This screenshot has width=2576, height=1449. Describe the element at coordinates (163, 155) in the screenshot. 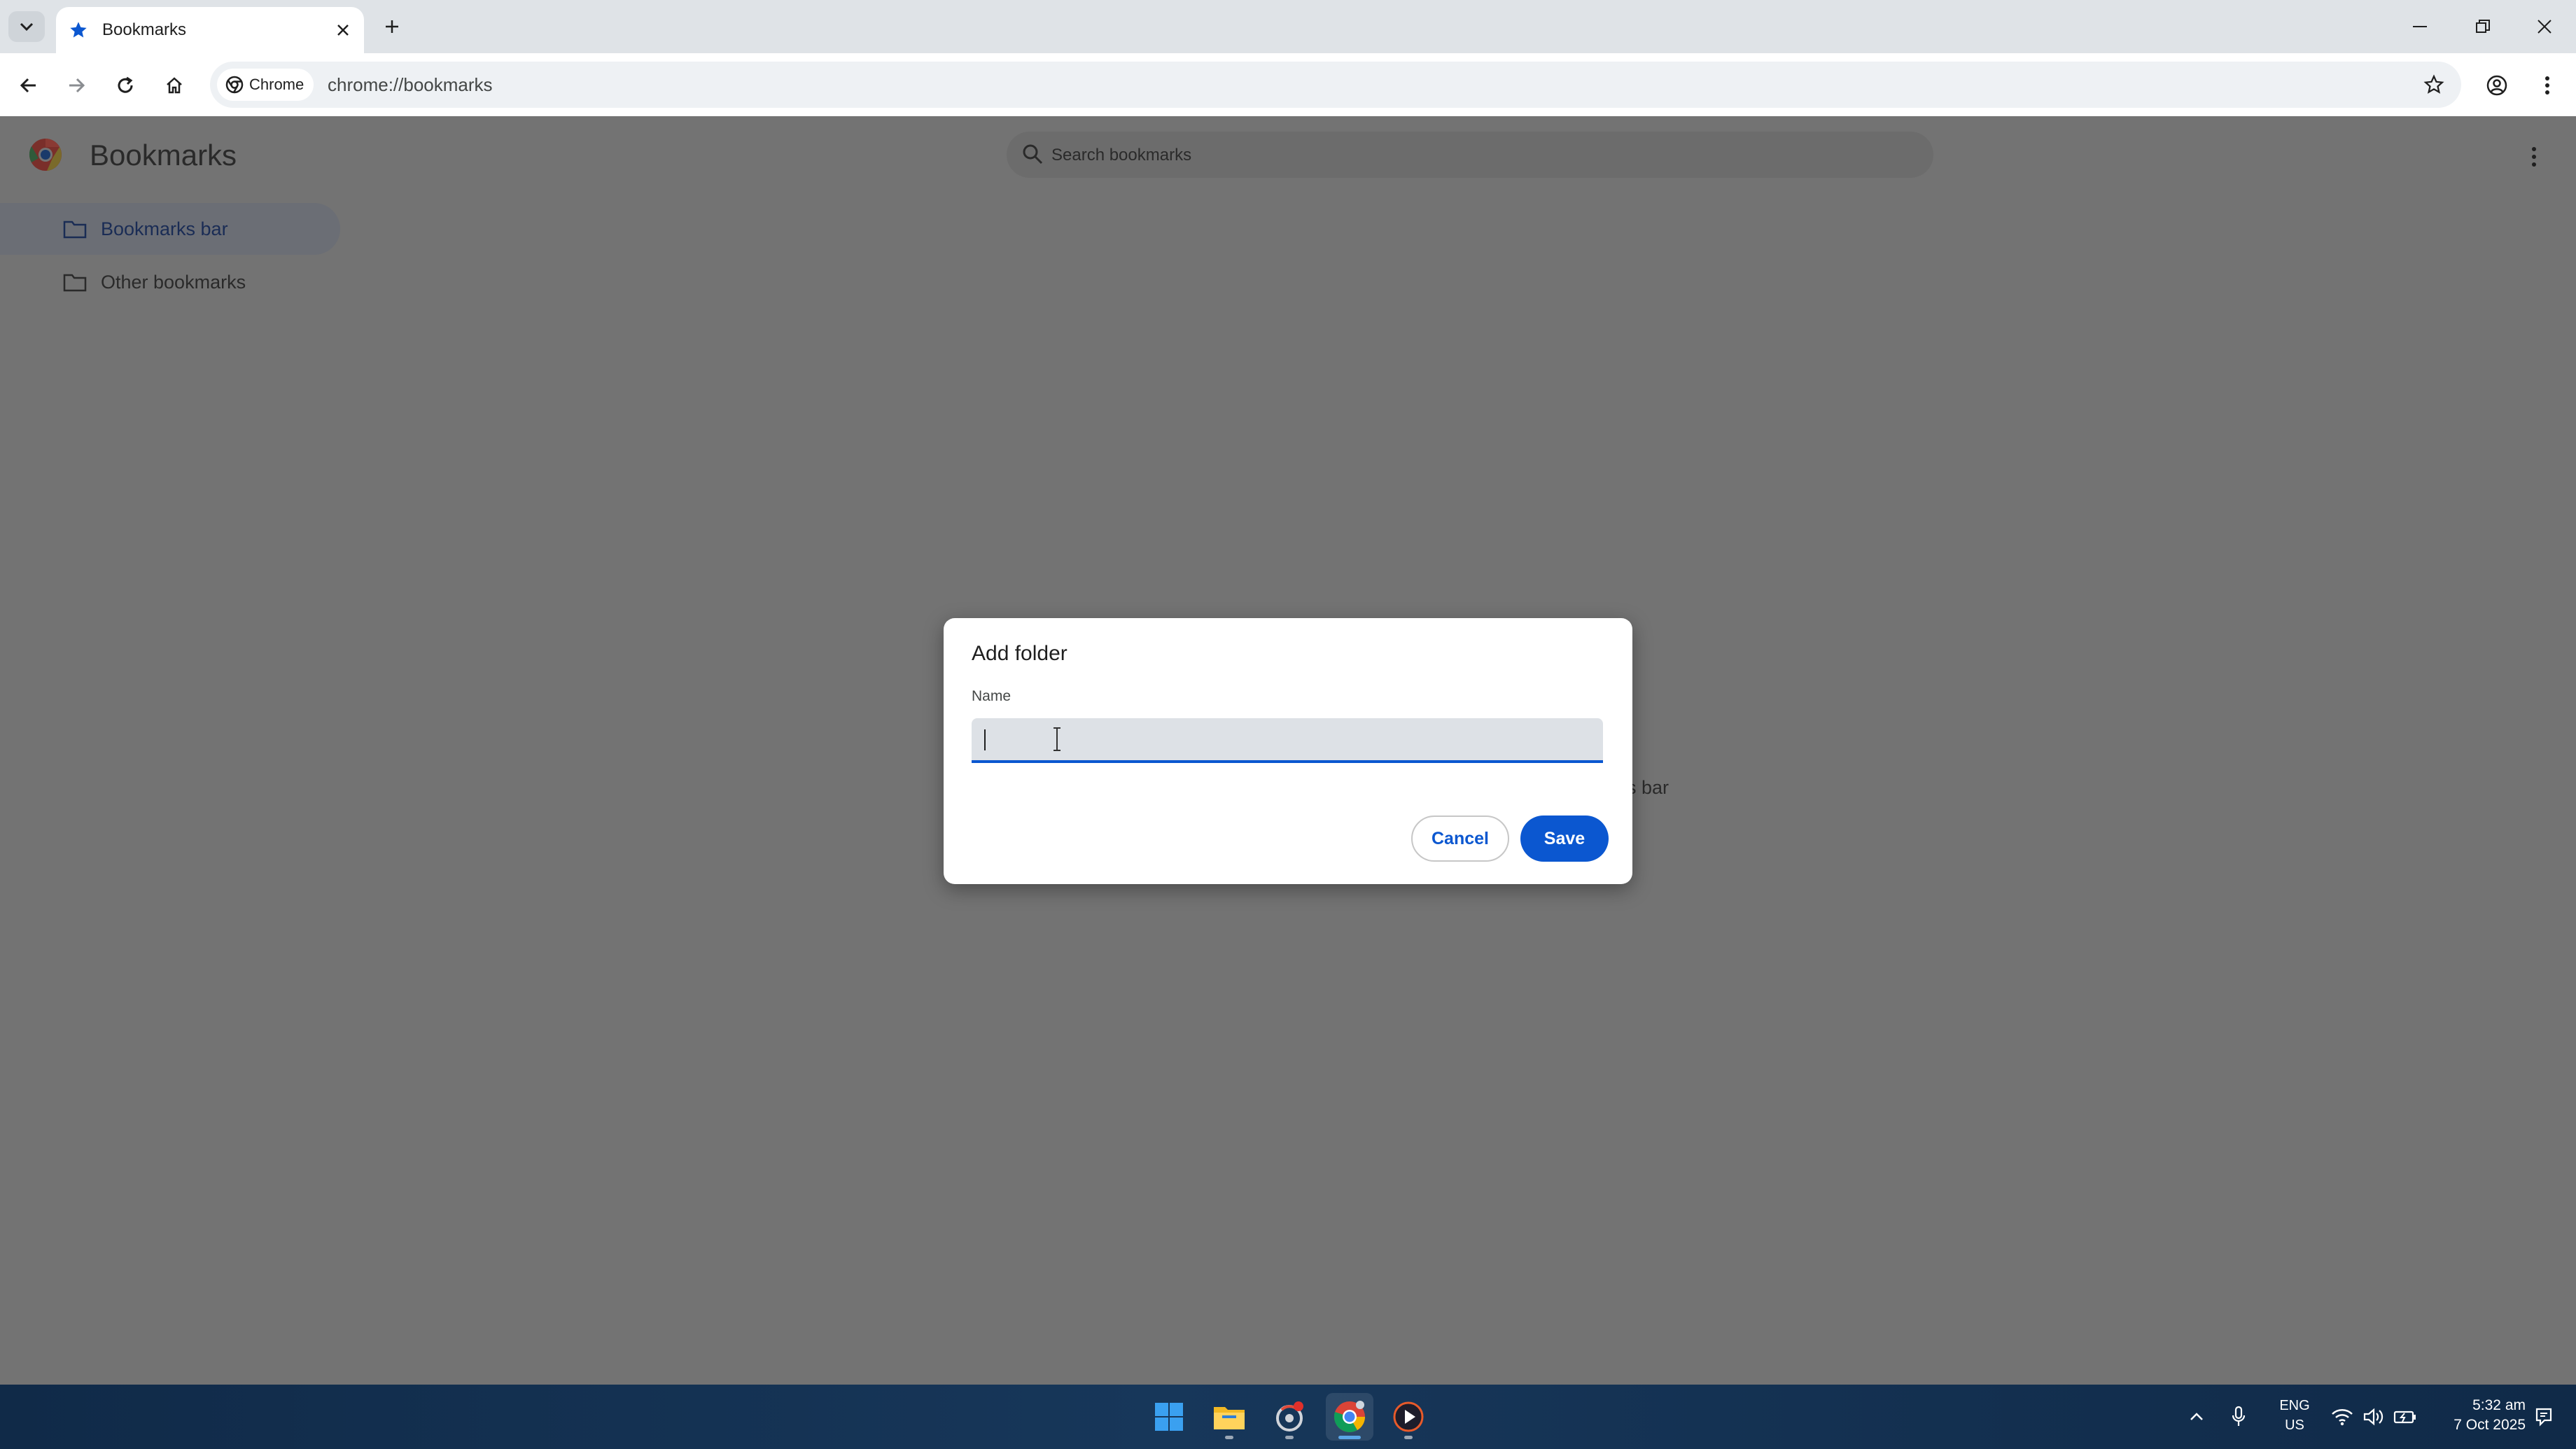

I see `page-title: Bookmarks` at that location.